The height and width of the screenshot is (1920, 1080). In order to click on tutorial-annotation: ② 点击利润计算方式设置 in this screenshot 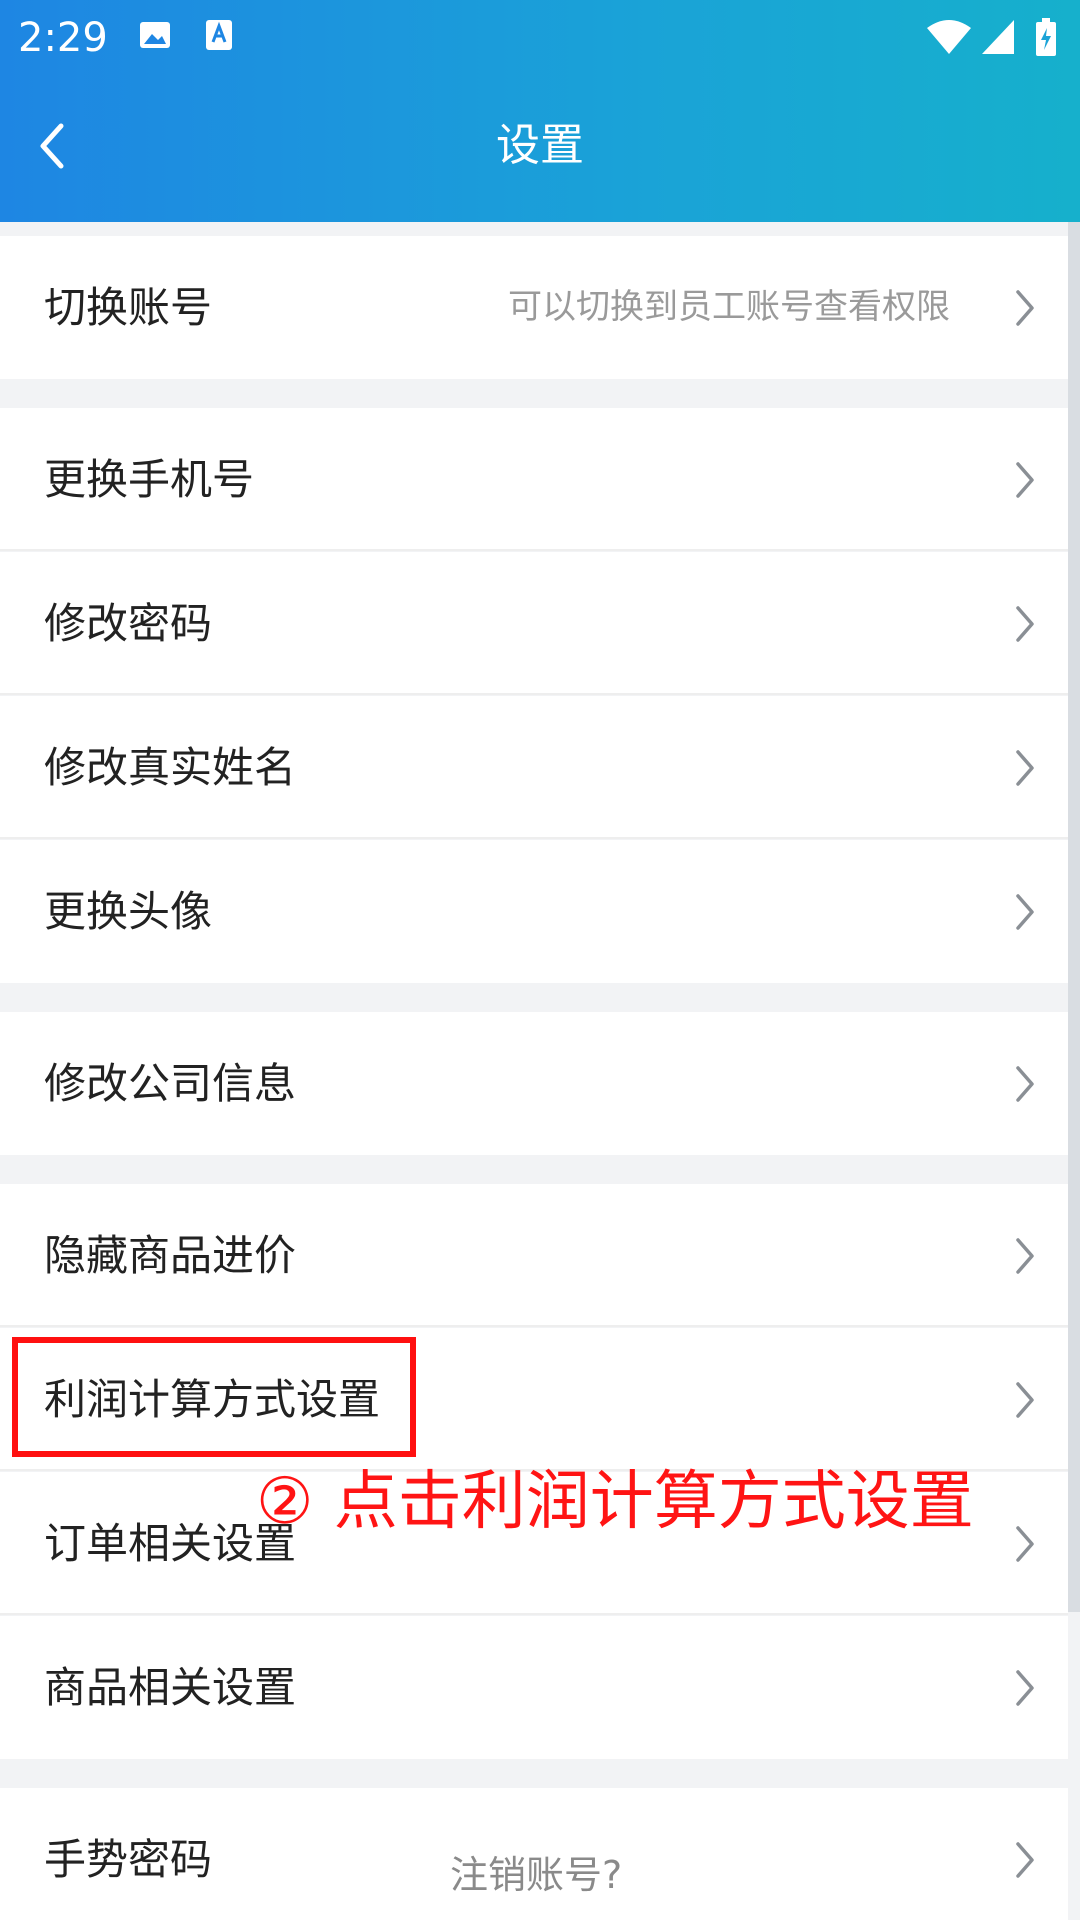, I will do `click(615, 1502)`.